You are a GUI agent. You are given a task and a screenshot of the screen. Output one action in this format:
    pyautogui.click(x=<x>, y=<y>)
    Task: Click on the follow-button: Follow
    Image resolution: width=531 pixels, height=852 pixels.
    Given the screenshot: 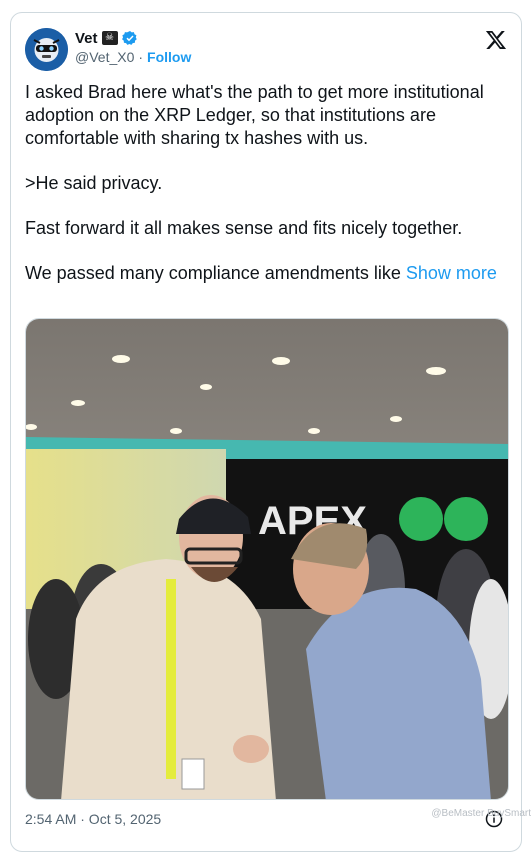 What is the action you would take?
    pyautogui.click(x=169, y=57)
    